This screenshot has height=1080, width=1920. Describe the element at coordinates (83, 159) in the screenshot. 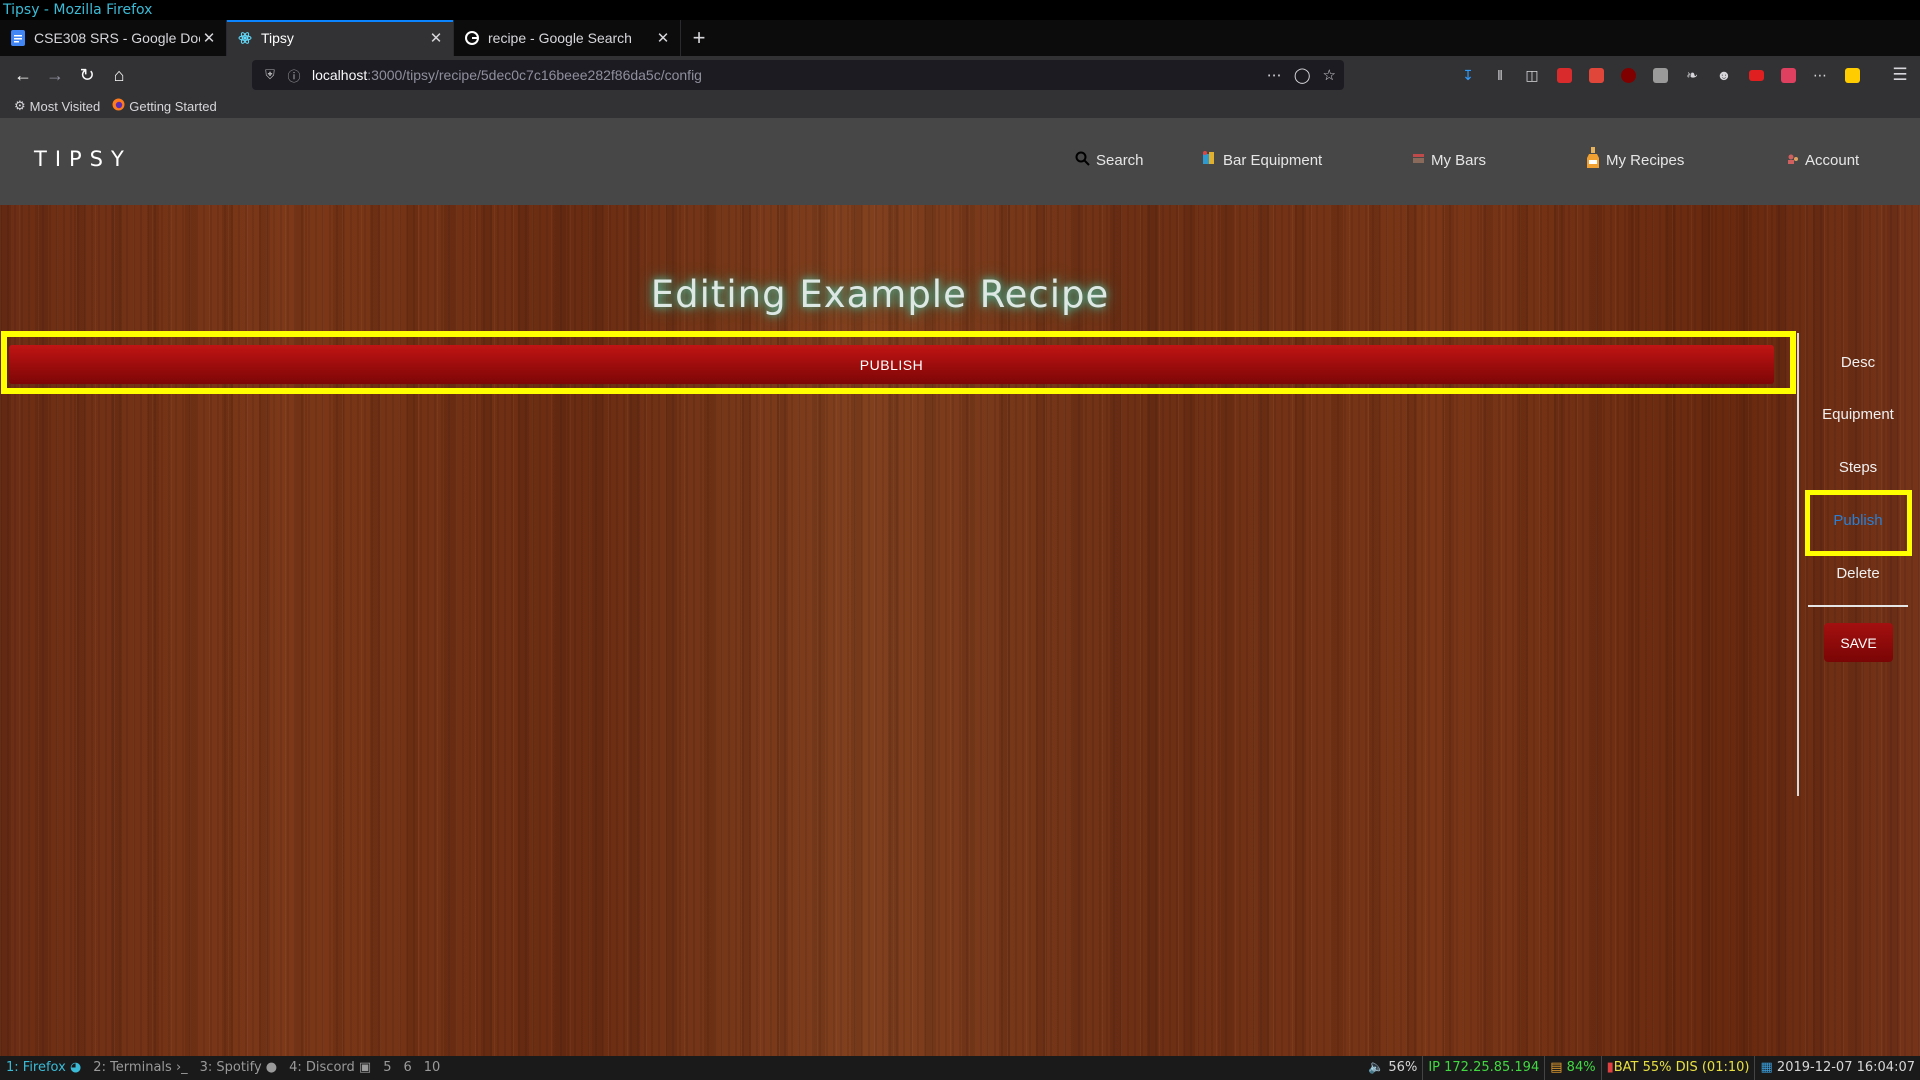

I see `site-logo: TIPSY` at that location.